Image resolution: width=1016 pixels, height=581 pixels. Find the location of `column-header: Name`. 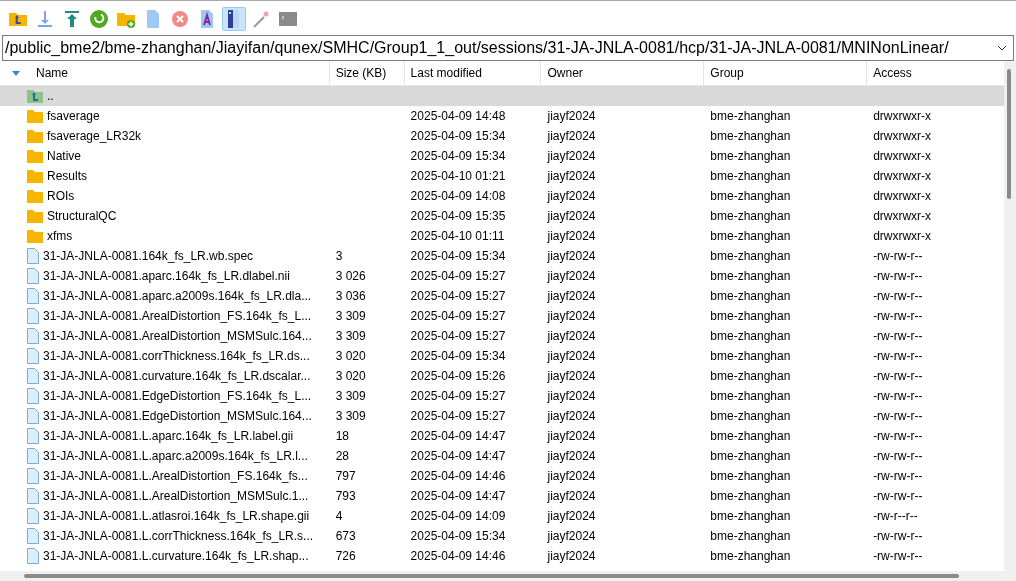

column-header: Name is located at coordinates (165, 73).